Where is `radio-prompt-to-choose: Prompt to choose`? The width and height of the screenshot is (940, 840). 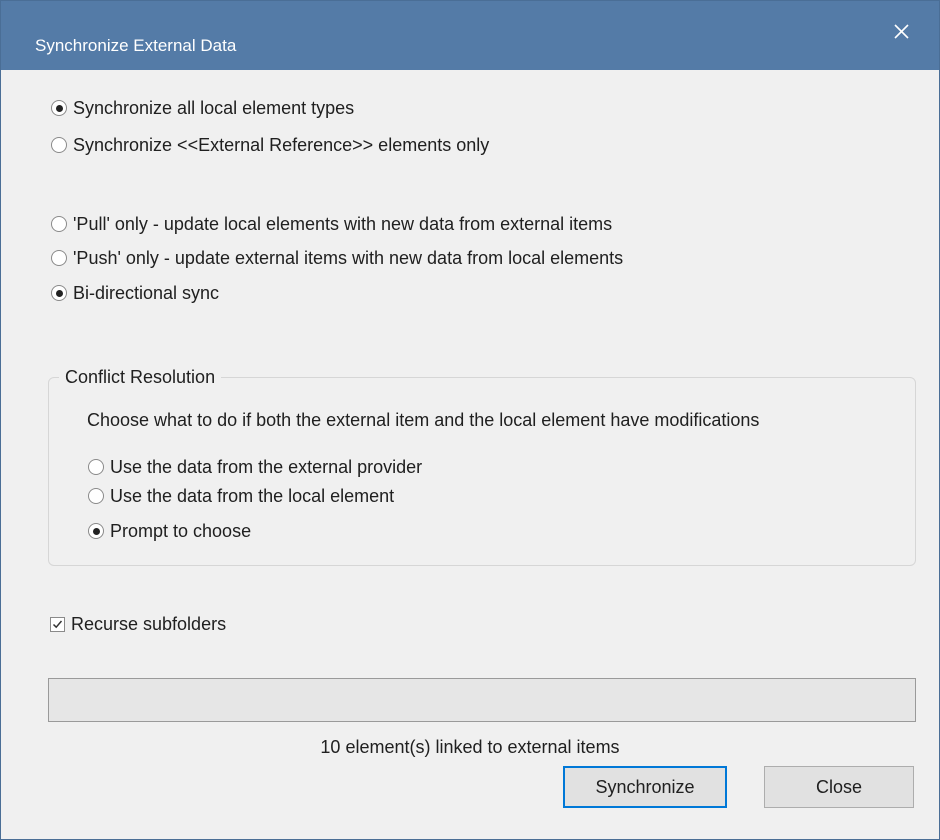
radio-prompt-to-choose: Prompt to choose is located at coordinates (169, 531).